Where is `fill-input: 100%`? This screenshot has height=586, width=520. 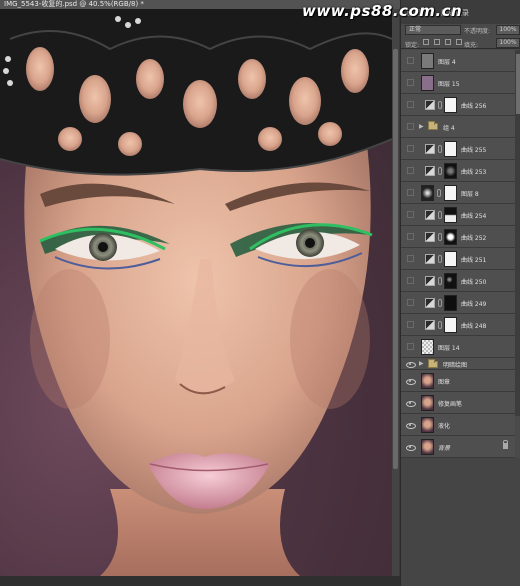 fill-input: 100% is located at coordinates (508, 43).